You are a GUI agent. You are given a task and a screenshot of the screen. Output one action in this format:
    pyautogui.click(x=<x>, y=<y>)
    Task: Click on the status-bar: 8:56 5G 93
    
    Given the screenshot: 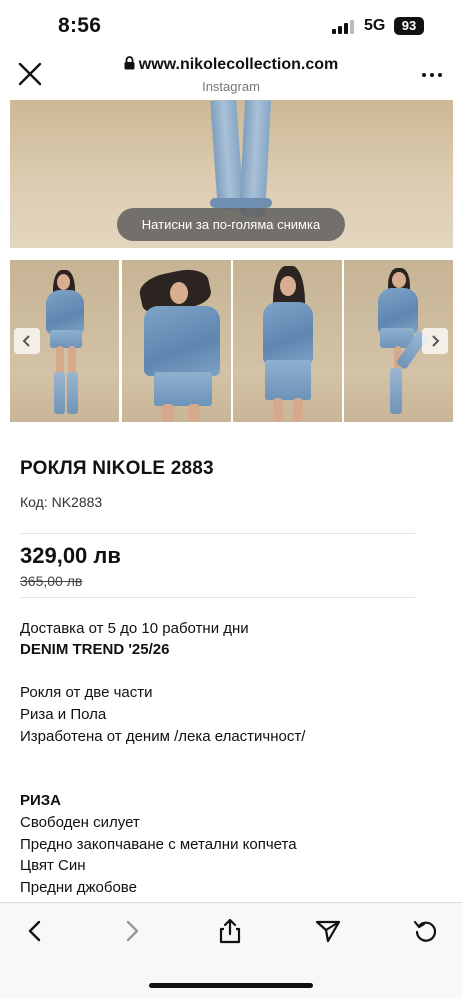 What is the action you would take?
    pyautogui.click(x=231, y=26)
    